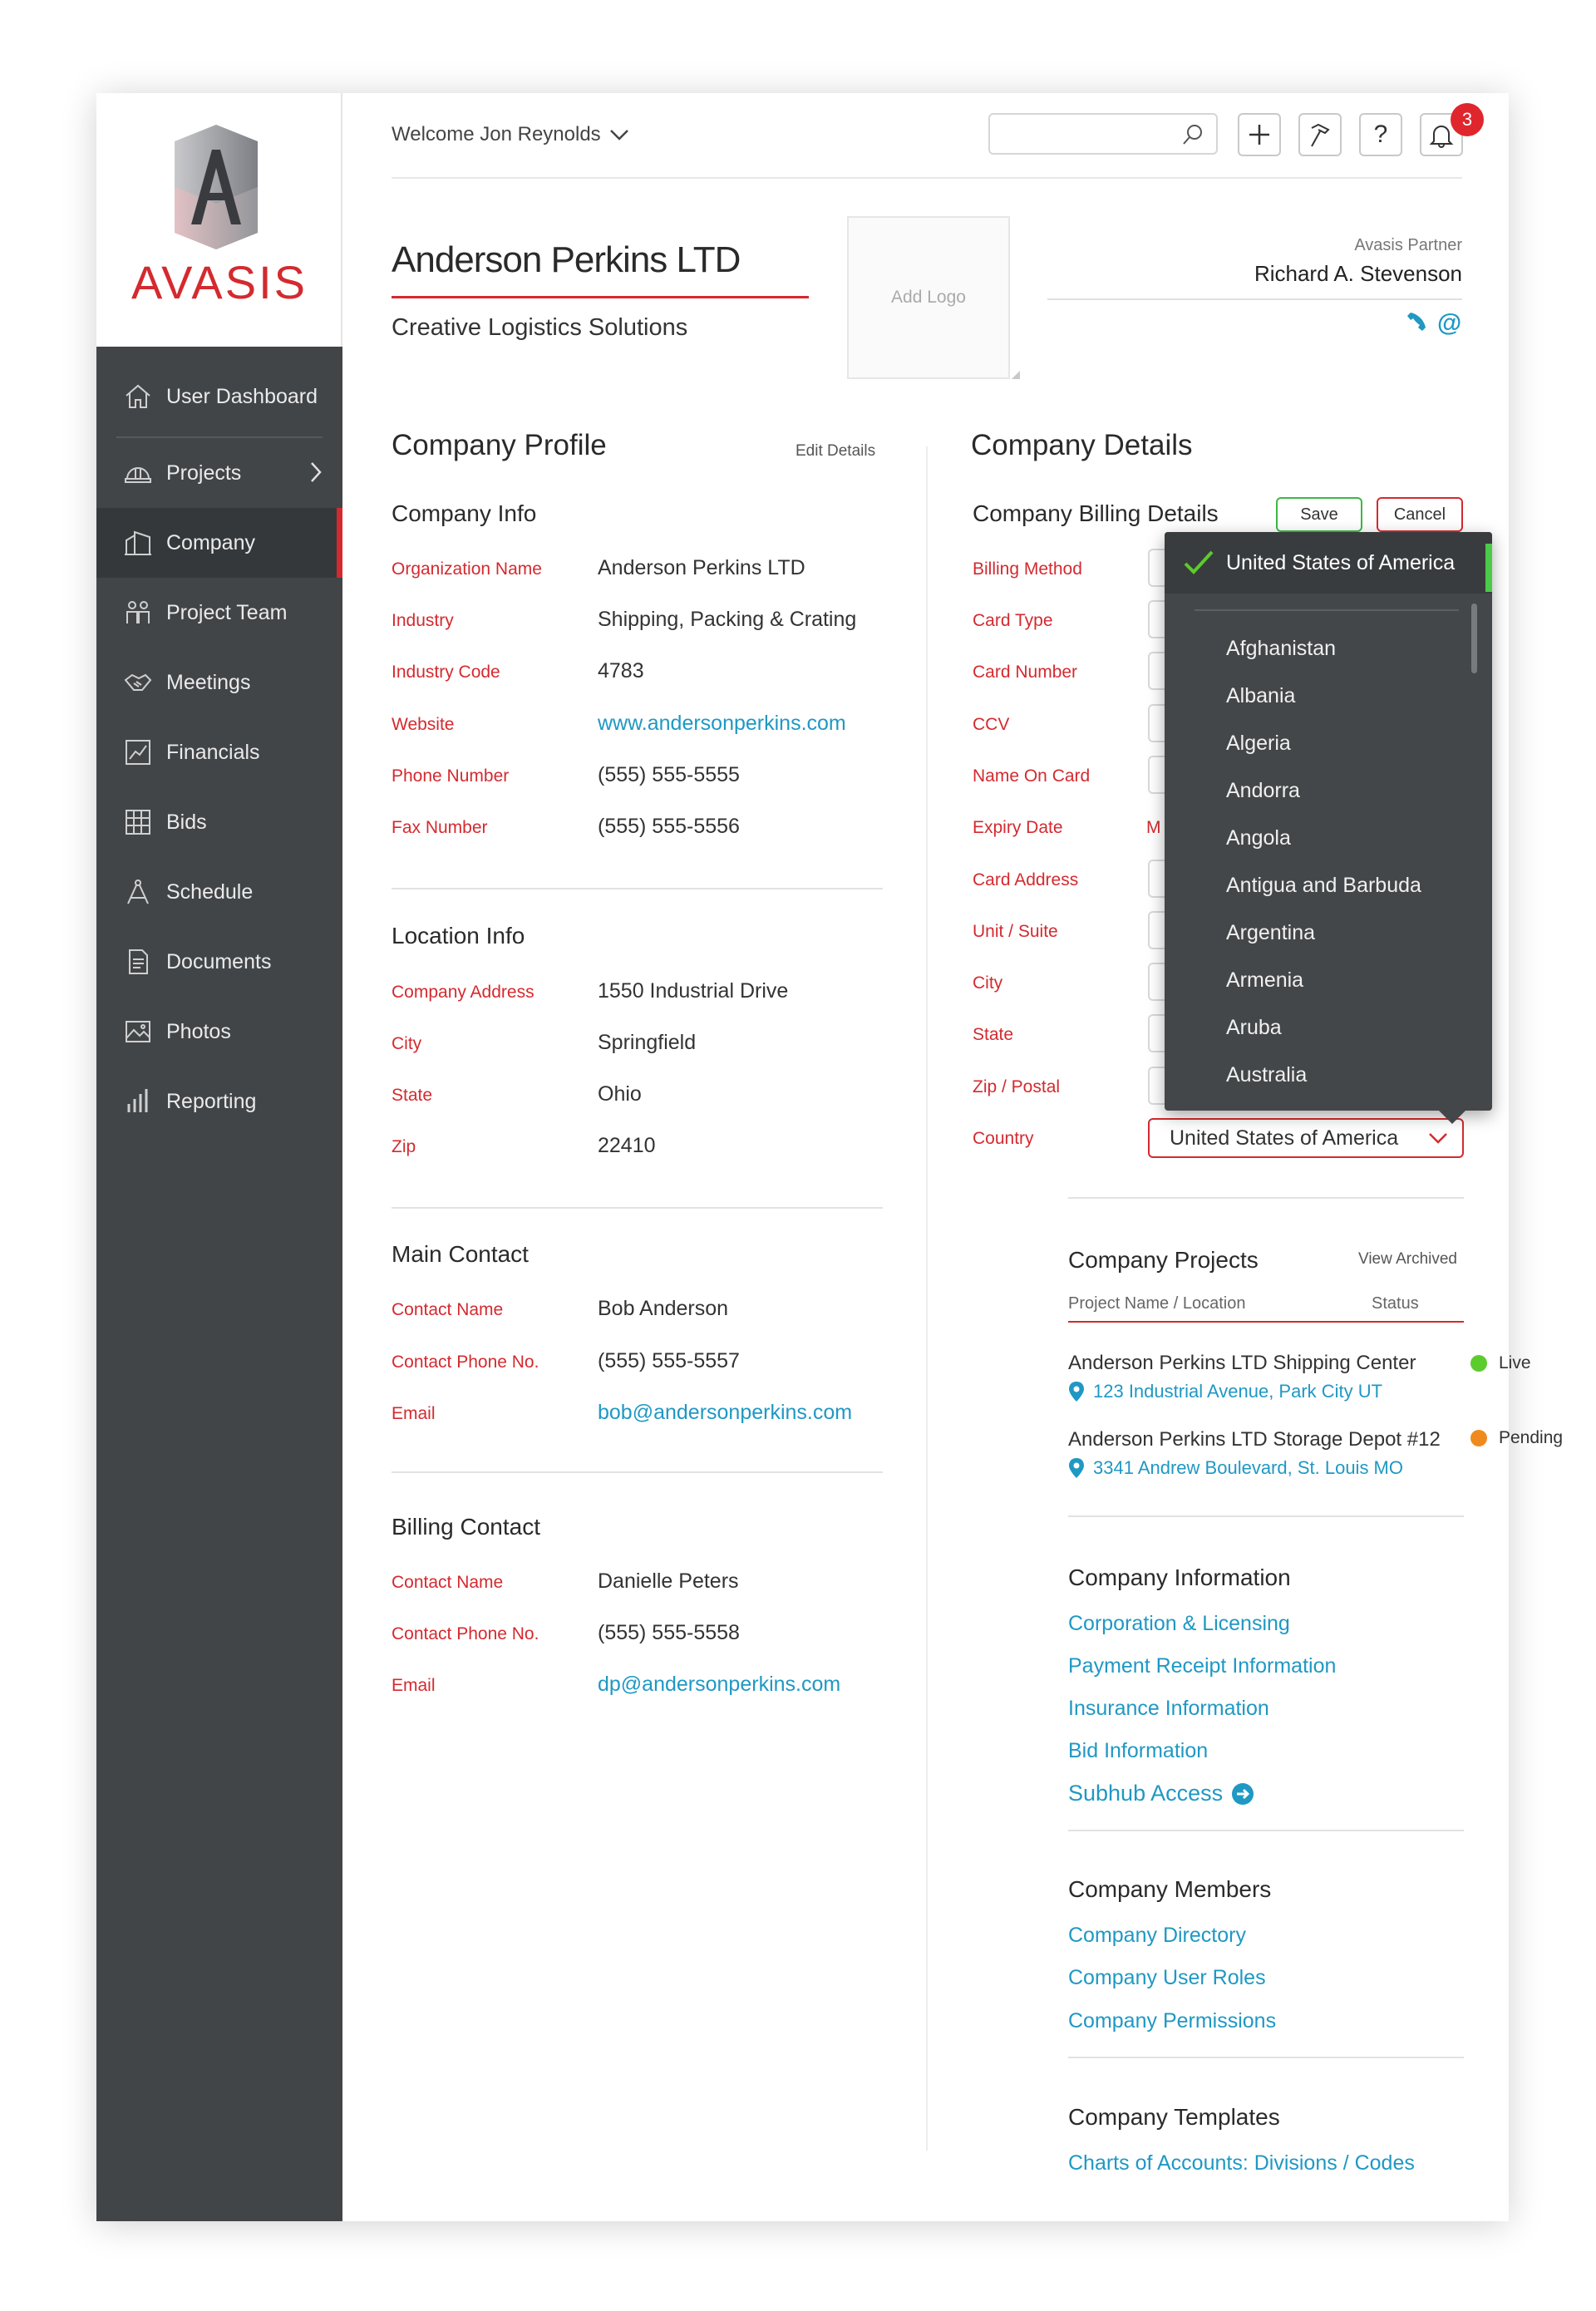 The width and height of the screenshot is (1596, 2311). Describe the element at coordinates (208, 682) in the screenshot. I see `sidebar-item-label: Meetings` at that location.